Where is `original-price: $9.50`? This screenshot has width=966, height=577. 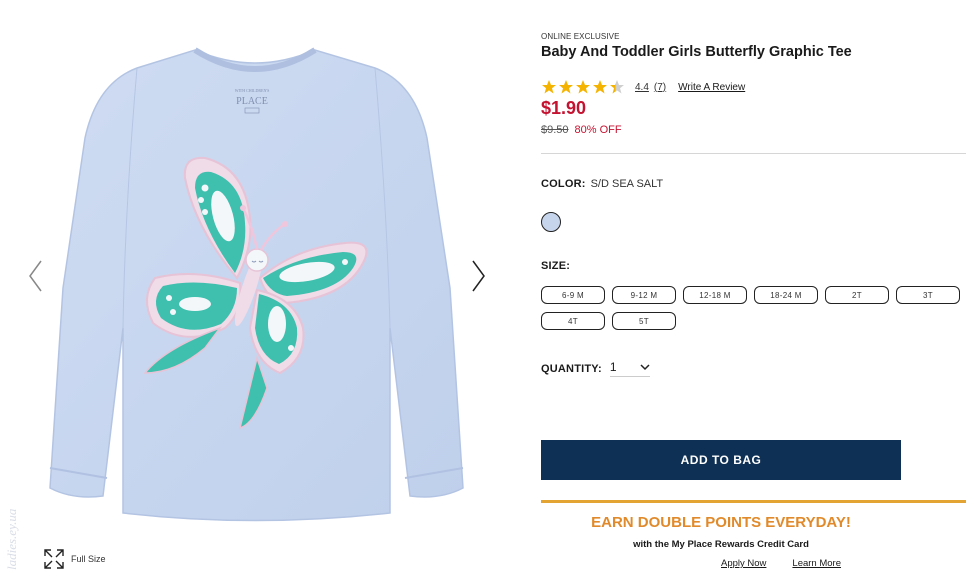
original-price: $9.50 is located at coordinates (555, 130).